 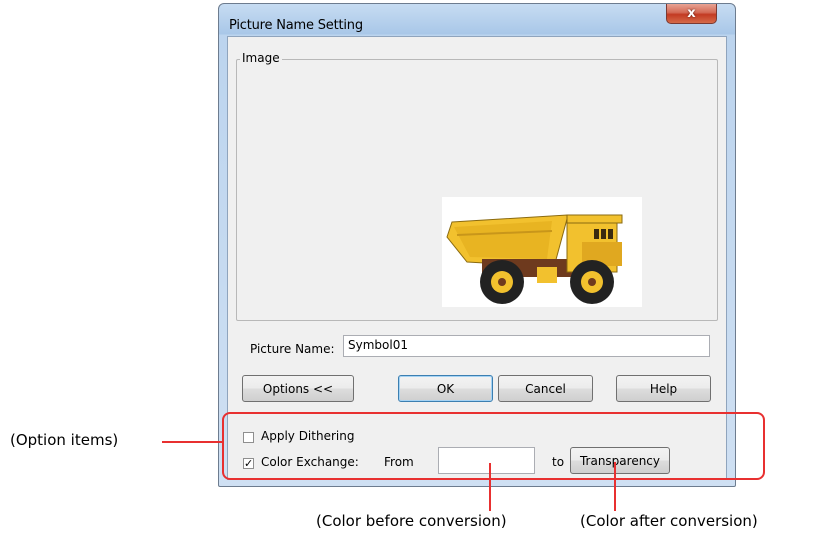 I want to click on picture-name-input: Symbol01, so click(x=526, y=346).